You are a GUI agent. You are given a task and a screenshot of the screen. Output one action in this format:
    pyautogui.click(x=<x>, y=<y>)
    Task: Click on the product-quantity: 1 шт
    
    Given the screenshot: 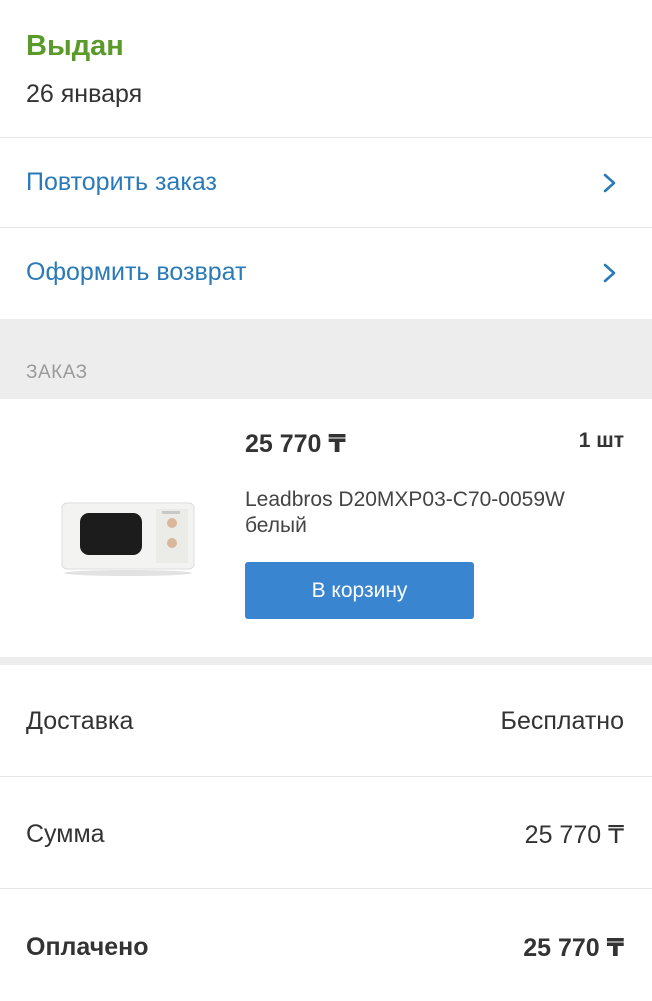 What is the action you would take?
    pyautogui.click(x=601, y=440)
    